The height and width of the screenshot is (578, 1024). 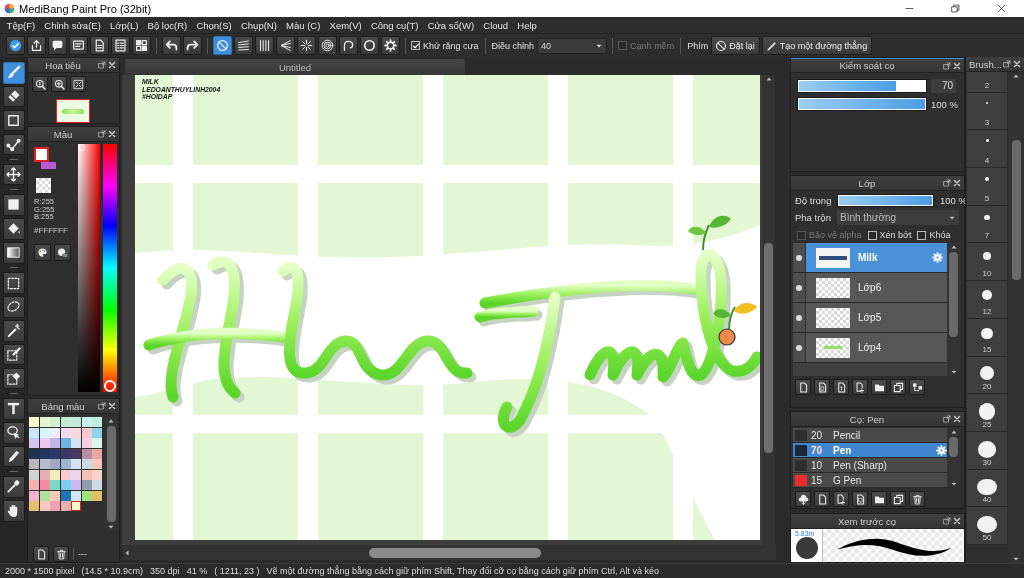 I want to click on brush-size-cell: 12, so click(x=987, y=300).